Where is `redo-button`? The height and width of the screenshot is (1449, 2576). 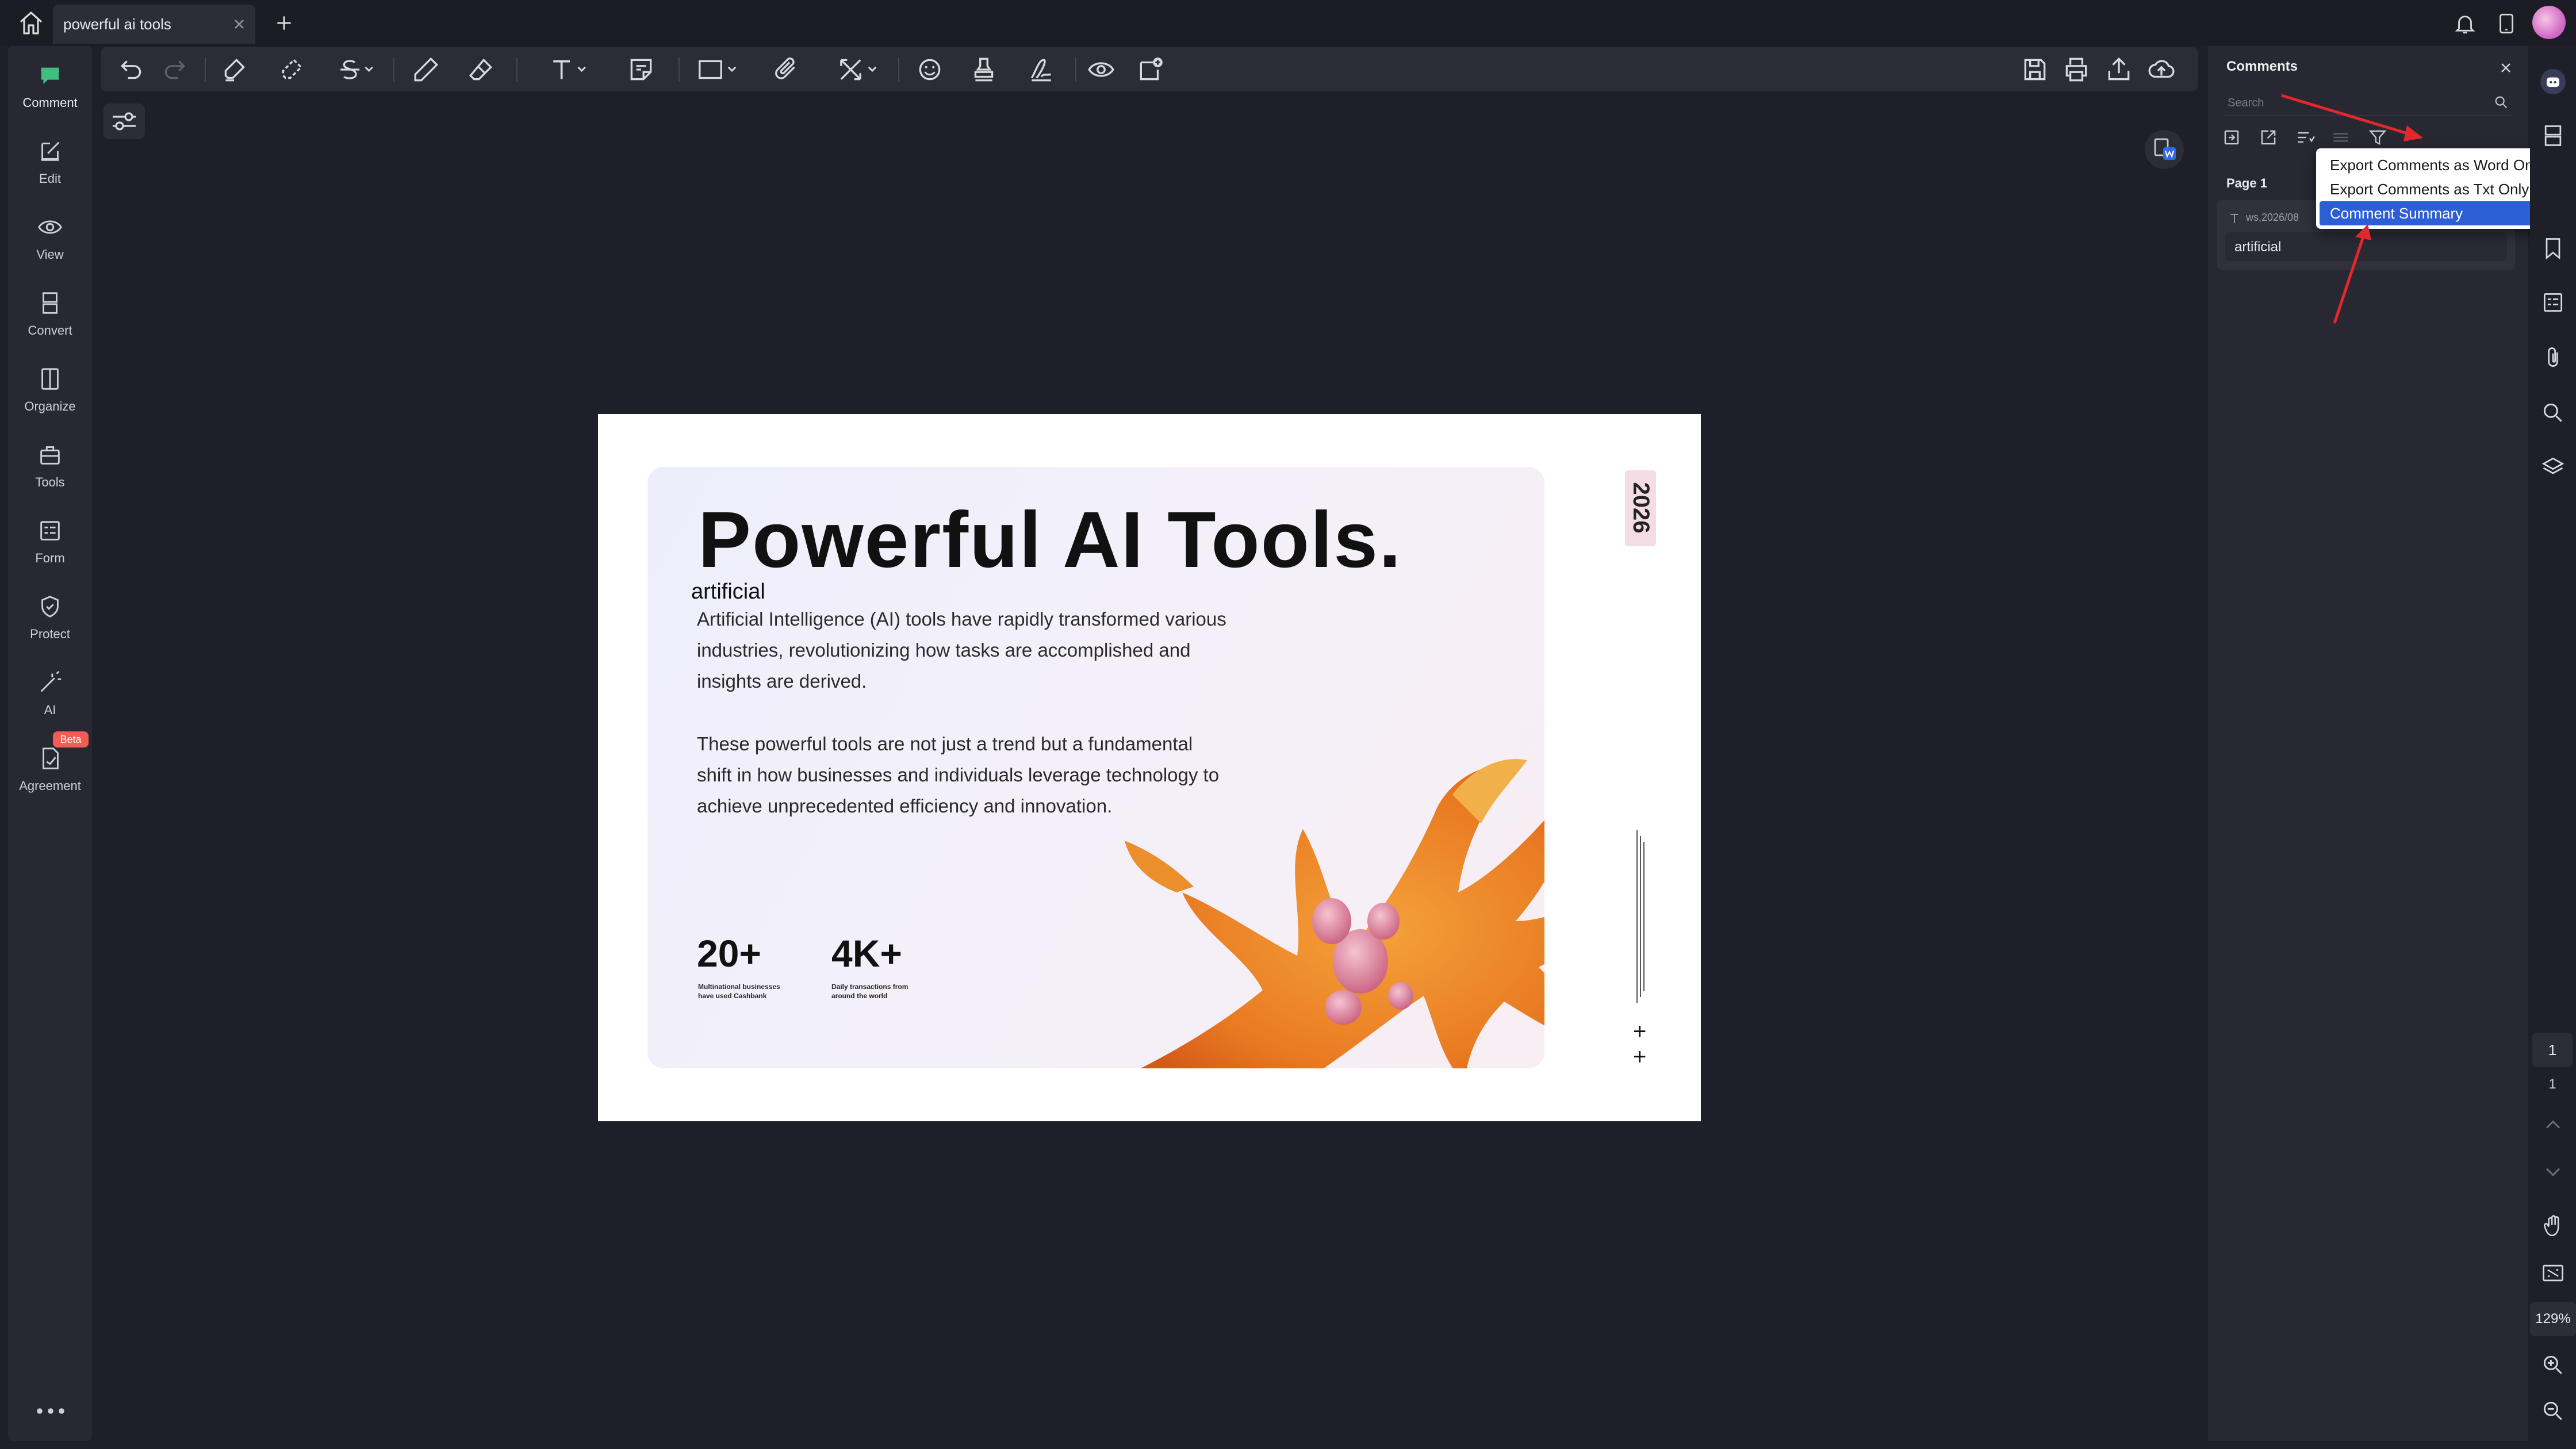
redo-button is located at coordinates (174, 69).